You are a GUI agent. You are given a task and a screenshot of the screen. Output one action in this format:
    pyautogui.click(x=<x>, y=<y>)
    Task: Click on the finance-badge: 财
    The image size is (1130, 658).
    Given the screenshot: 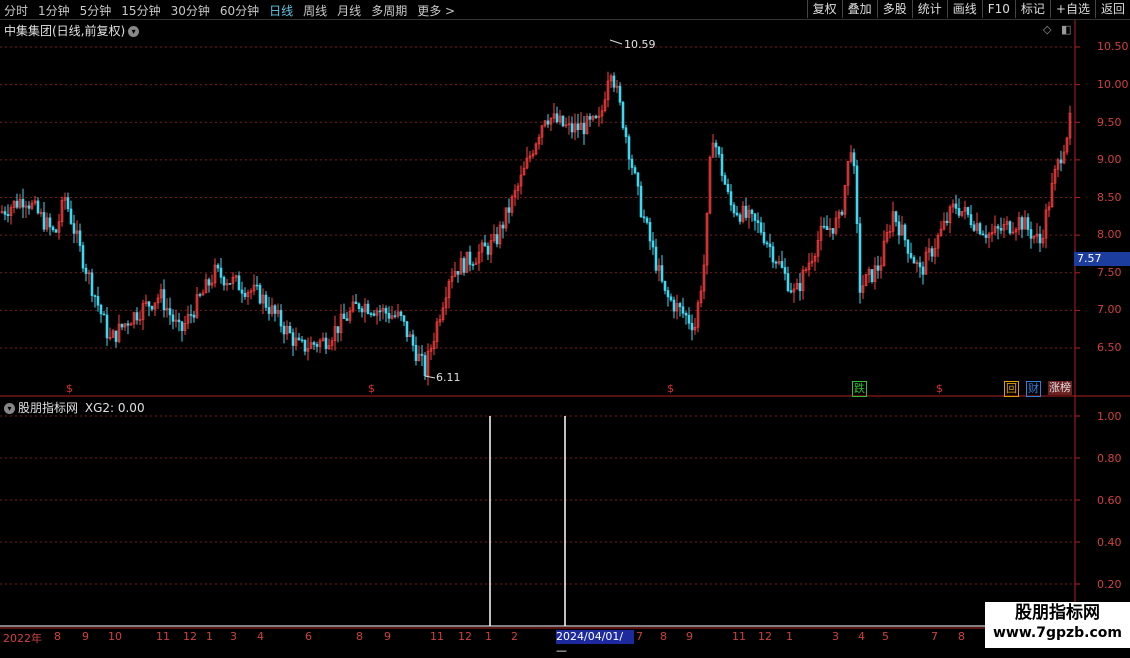 What is the action you would take?
    pyautogui.click(x=1033, y=389)
    